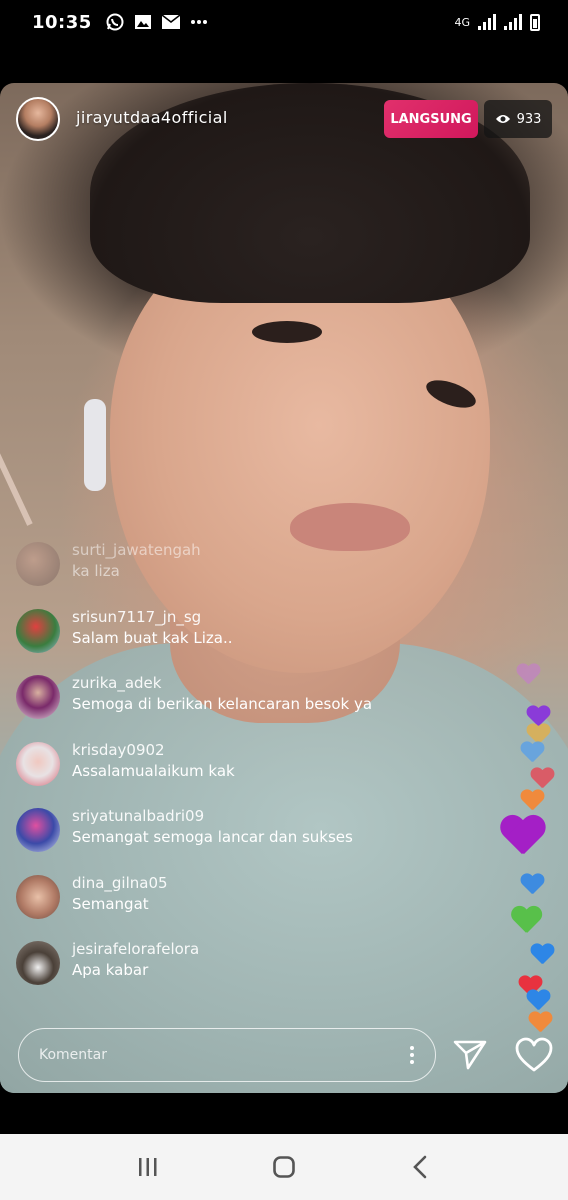 This screenshot has height=1200, width=568. I want to click on heart-like-icon, so click(534, 1055).